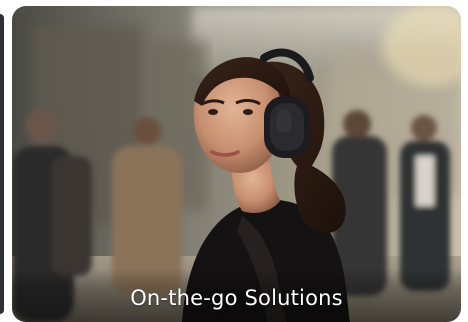 The height and width of the screenshot is (322, 468). What do you see at coordinates (236, 298) in the screenshot?
I see `card-caption: On-the-go Solutions` at bounding box center [236, 298].